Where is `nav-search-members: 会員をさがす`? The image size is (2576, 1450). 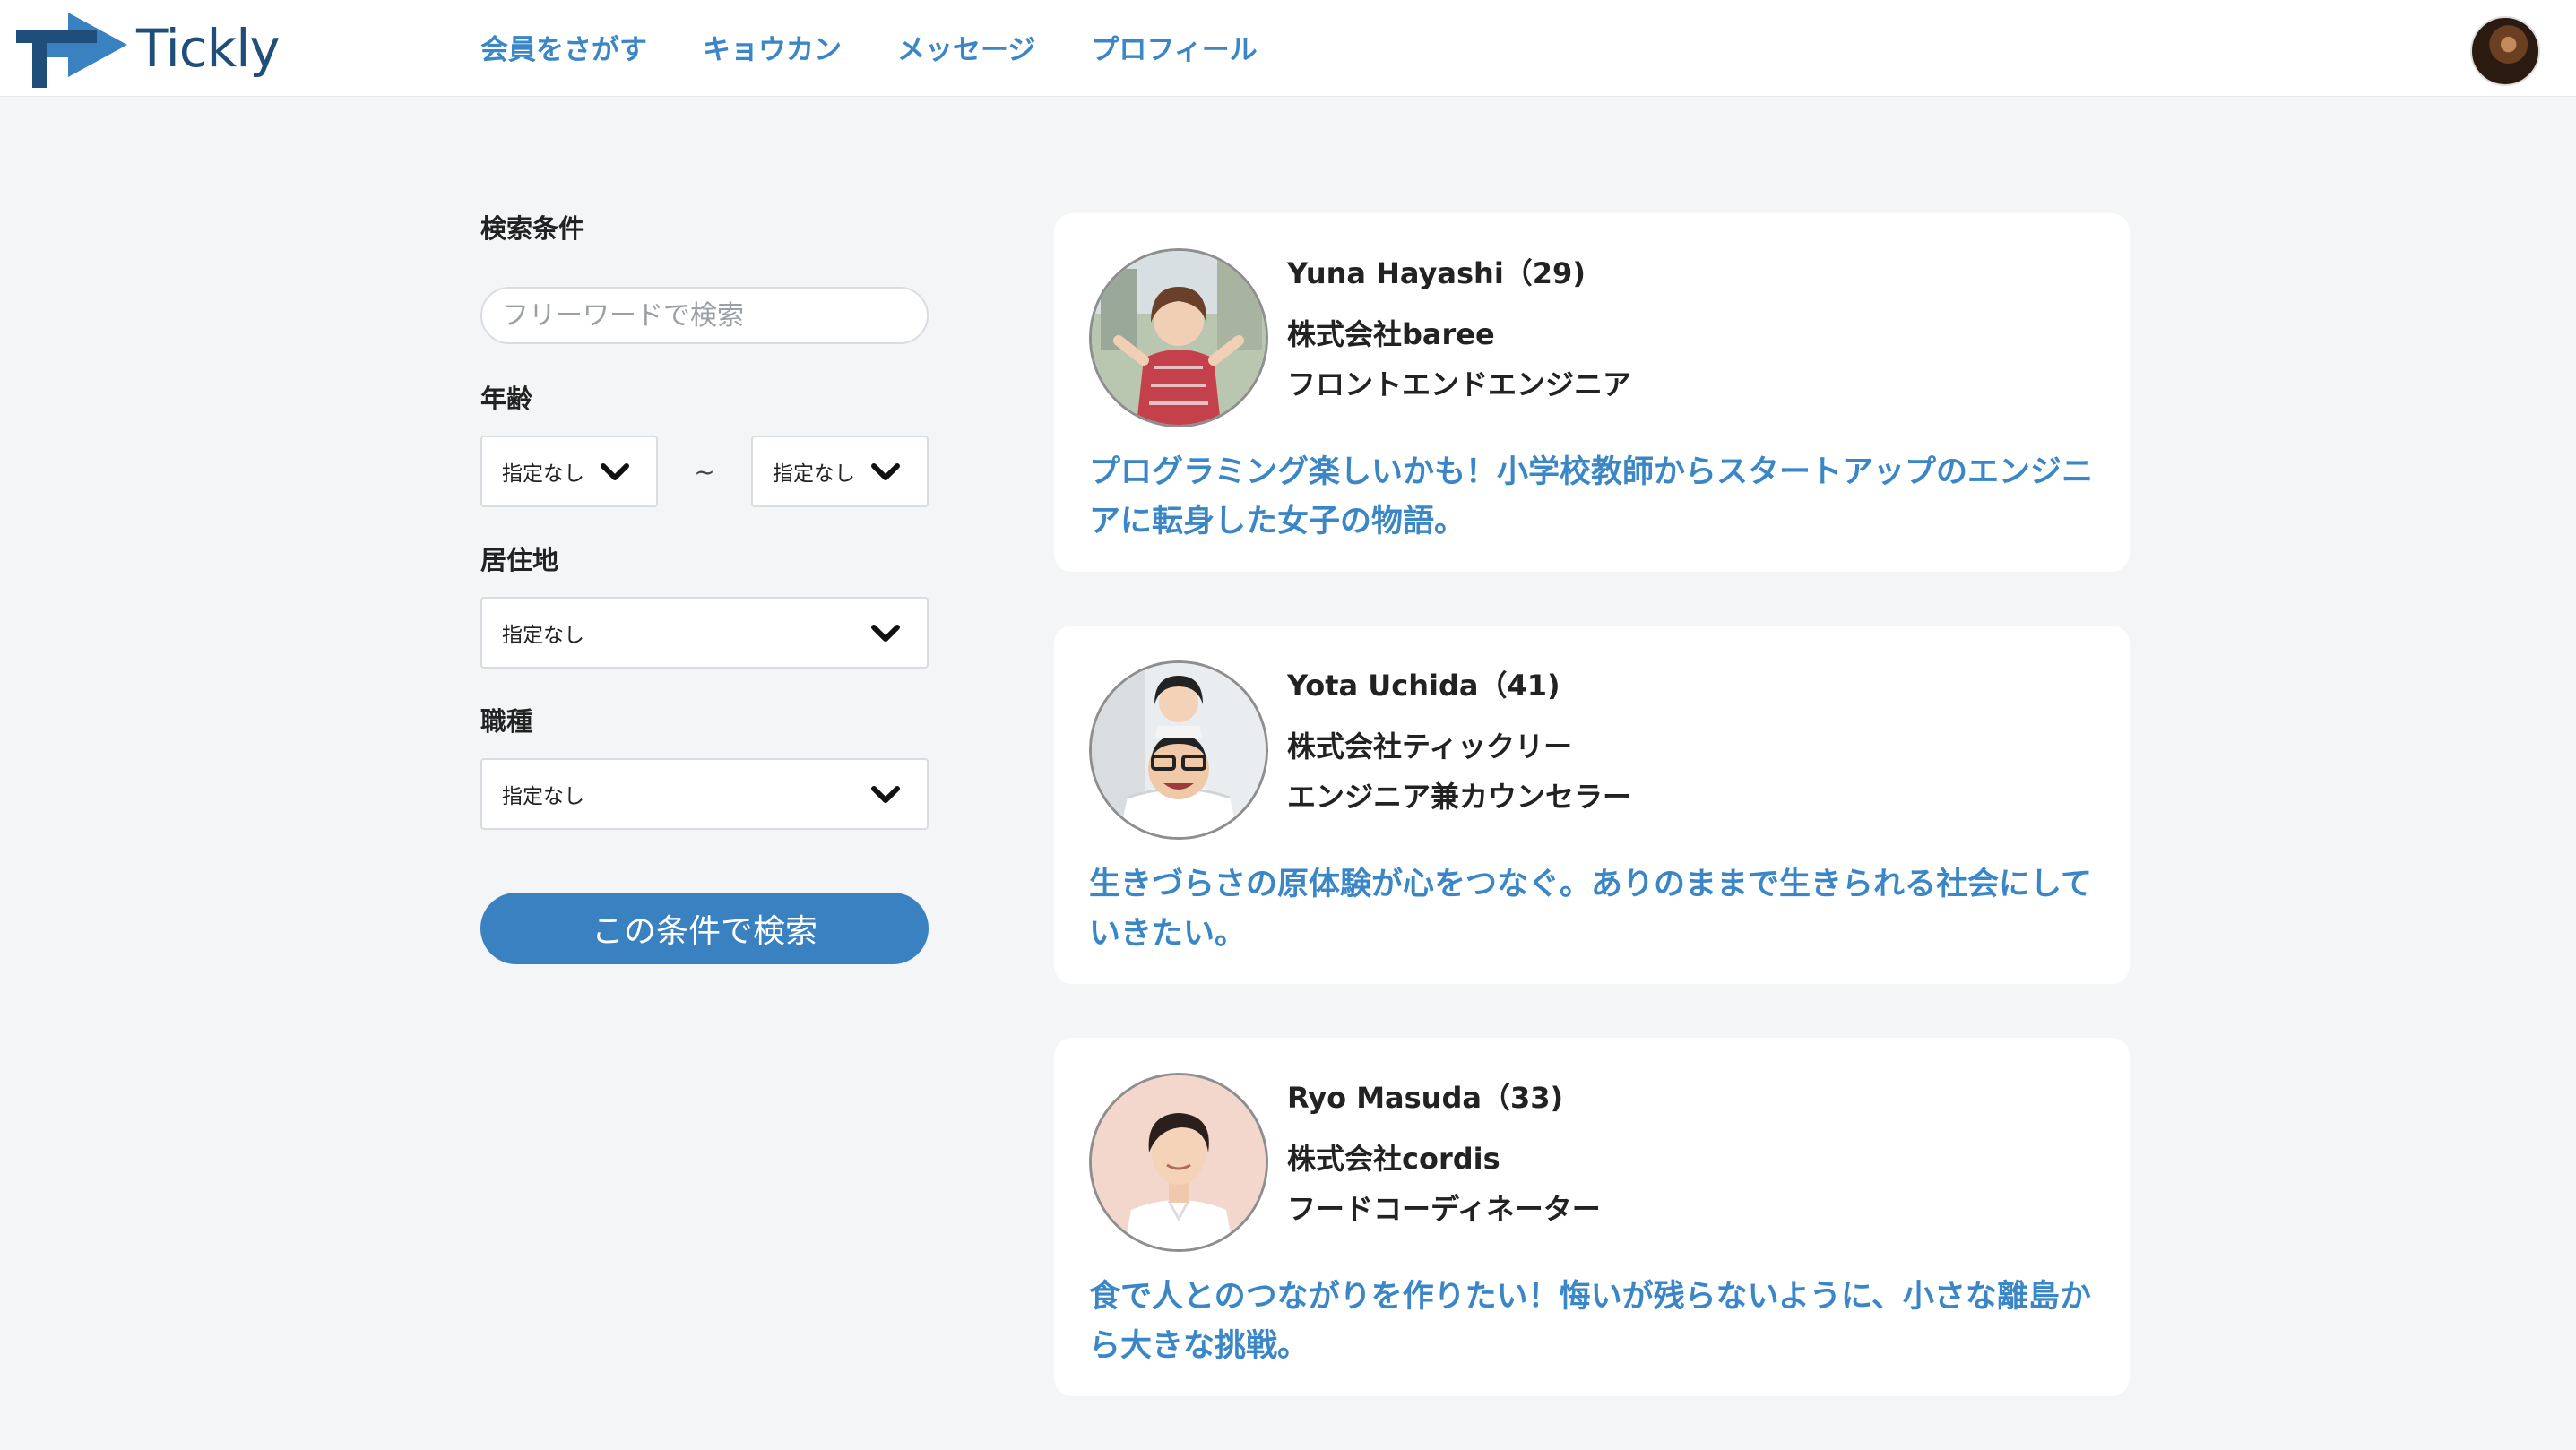 nav-search-members: 会員をさがす is located at coordinates (563, 47).